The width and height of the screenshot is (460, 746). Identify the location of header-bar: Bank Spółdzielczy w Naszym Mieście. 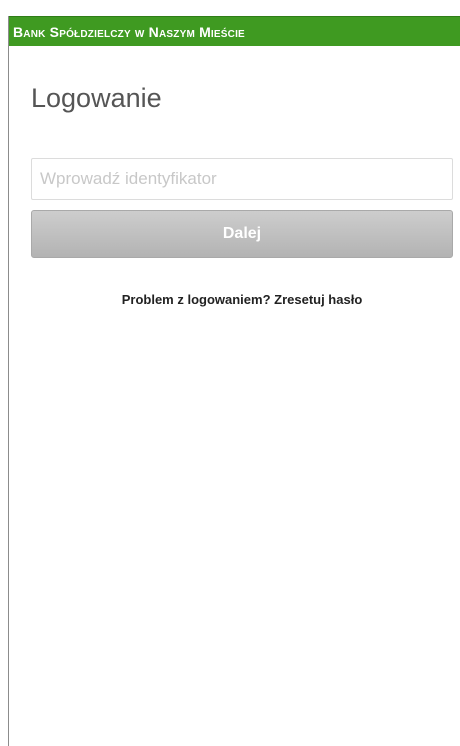
(234, 31).